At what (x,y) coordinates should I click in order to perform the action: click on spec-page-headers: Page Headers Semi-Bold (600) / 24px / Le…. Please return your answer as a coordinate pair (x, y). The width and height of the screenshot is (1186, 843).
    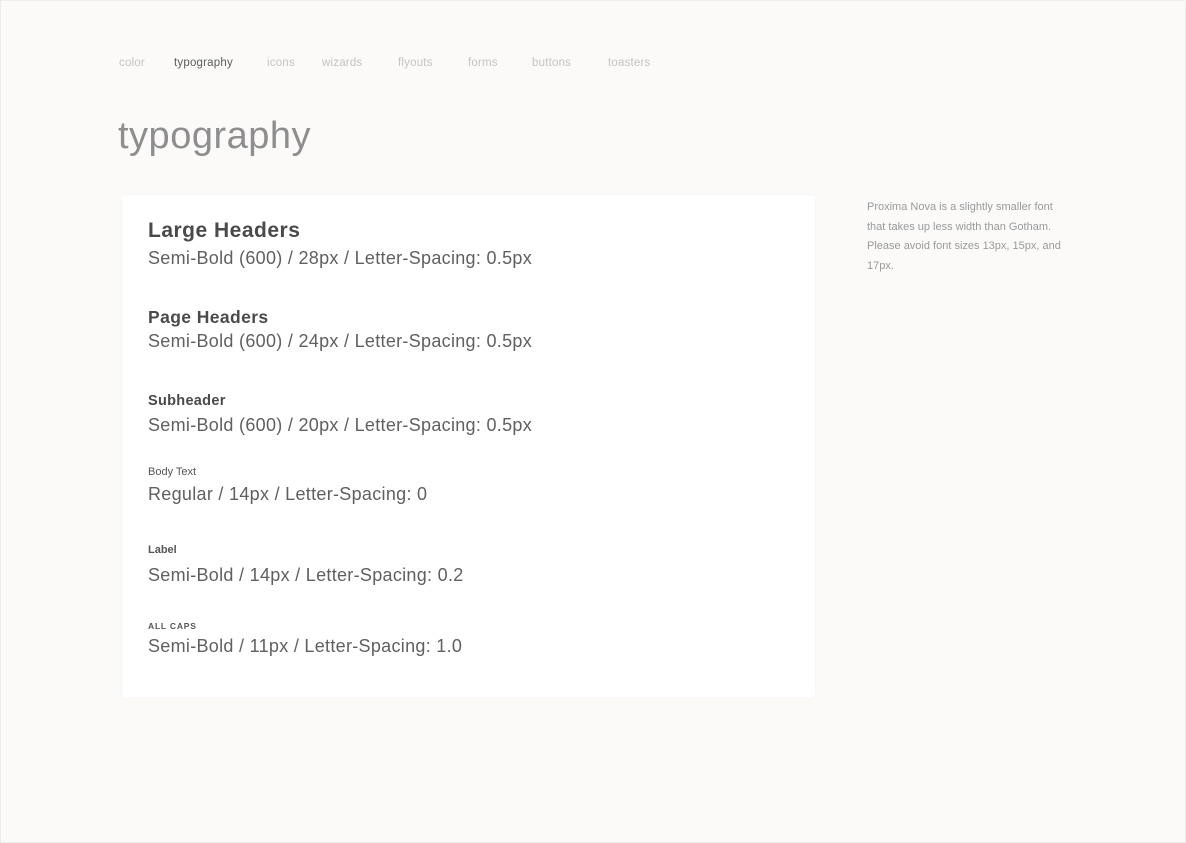
    Looking at the image, I should click on (340, 329).